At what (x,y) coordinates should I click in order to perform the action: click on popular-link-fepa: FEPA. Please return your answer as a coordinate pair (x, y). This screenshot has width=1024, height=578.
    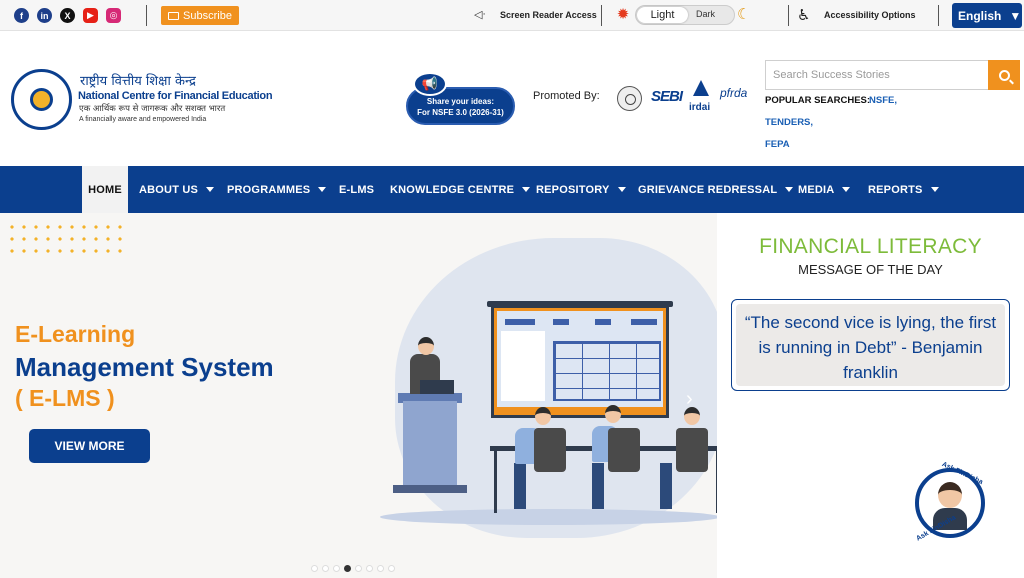
    Looking at the image, I should click on (777, 144).